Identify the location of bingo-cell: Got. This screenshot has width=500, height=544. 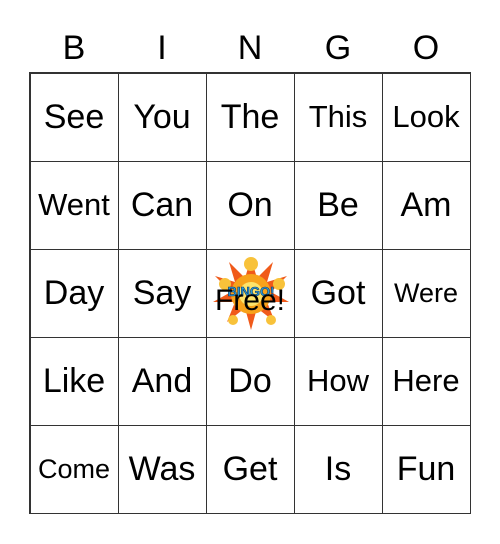
(338, 293).